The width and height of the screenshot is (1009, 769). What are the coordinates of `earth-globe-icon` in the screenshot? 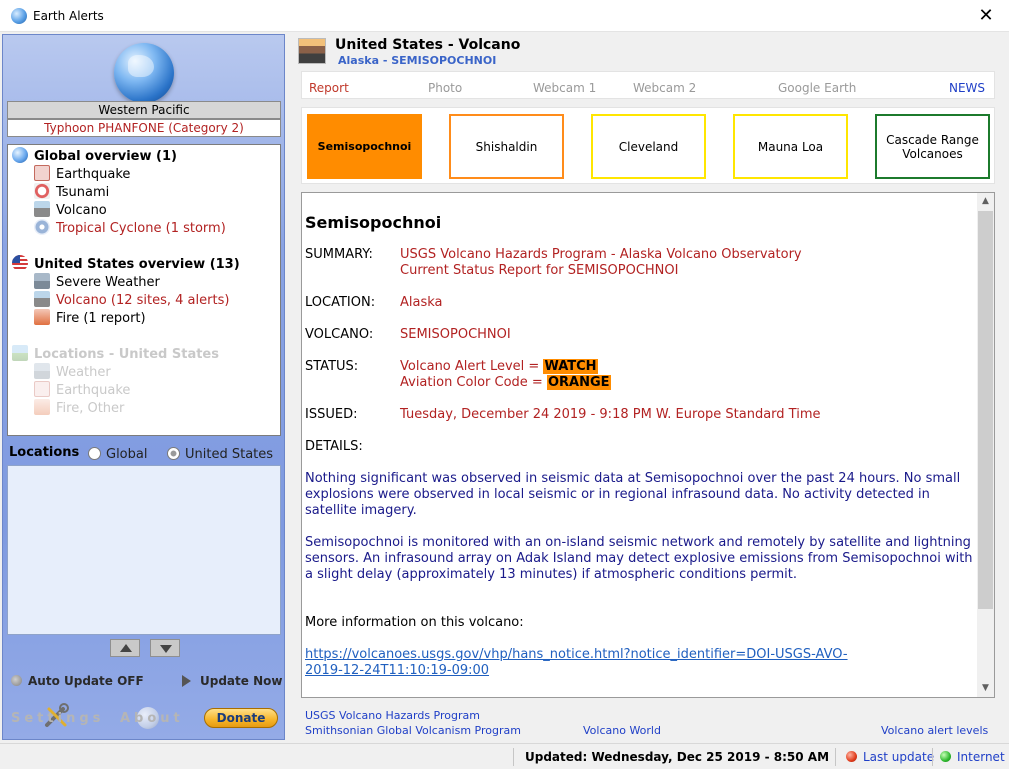 It's located at (144, 73).